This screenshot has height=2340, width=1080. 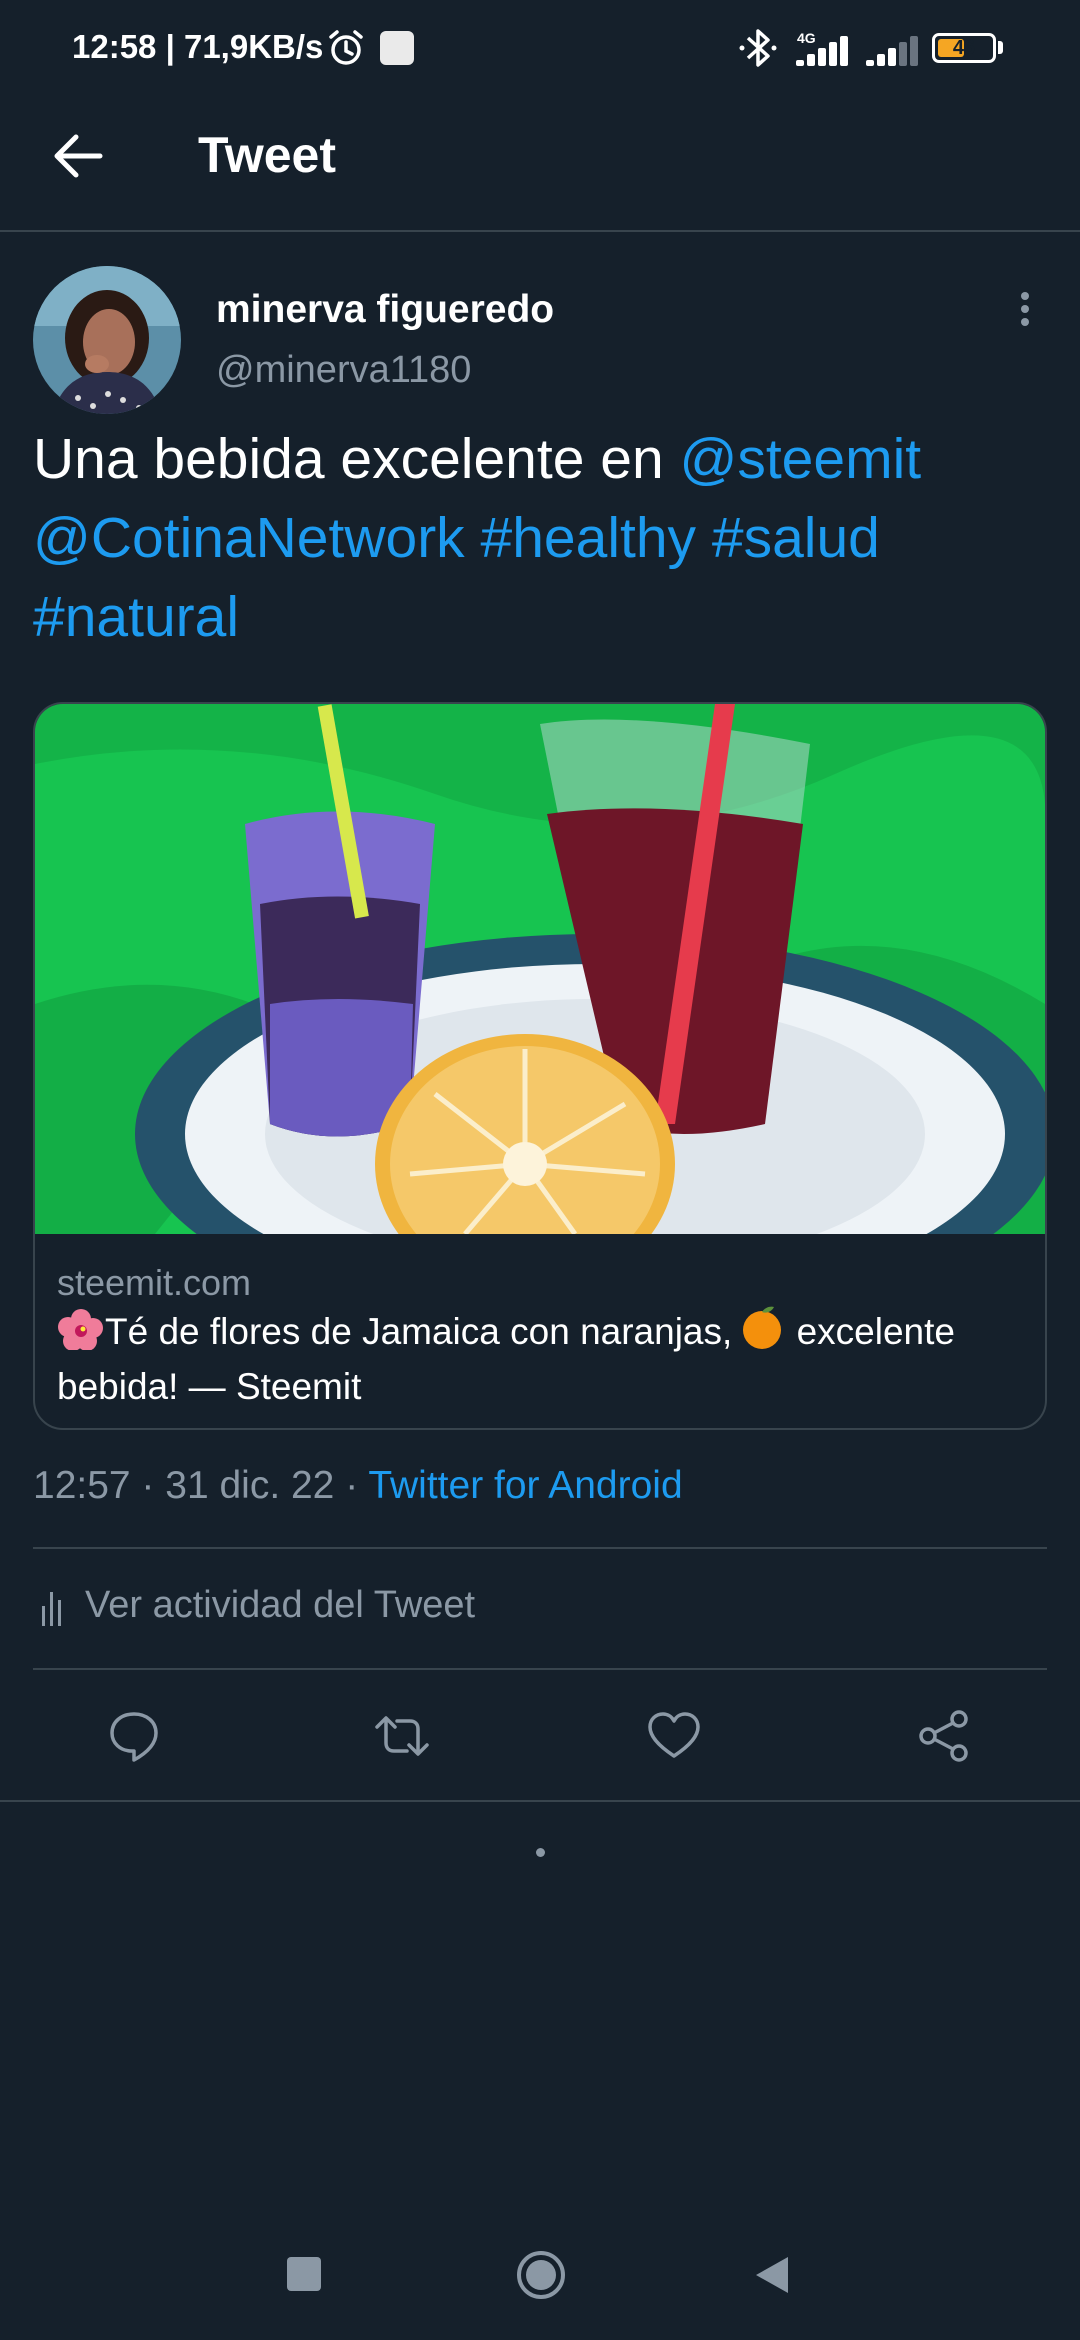 What do you see at coordinates (201, 1485) in the screenshot?
I see `tweet-time-date: 12:57 · 31 dic. 22 ·` at bounding box center [201, 1485].